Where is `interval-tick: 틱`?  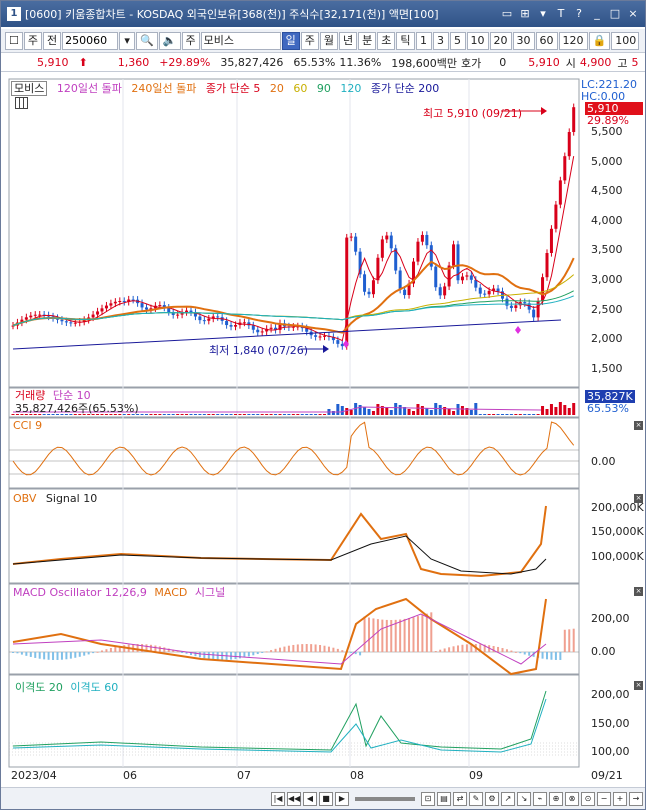
interval-tick: 틱 is located at coordinates (405, 40).